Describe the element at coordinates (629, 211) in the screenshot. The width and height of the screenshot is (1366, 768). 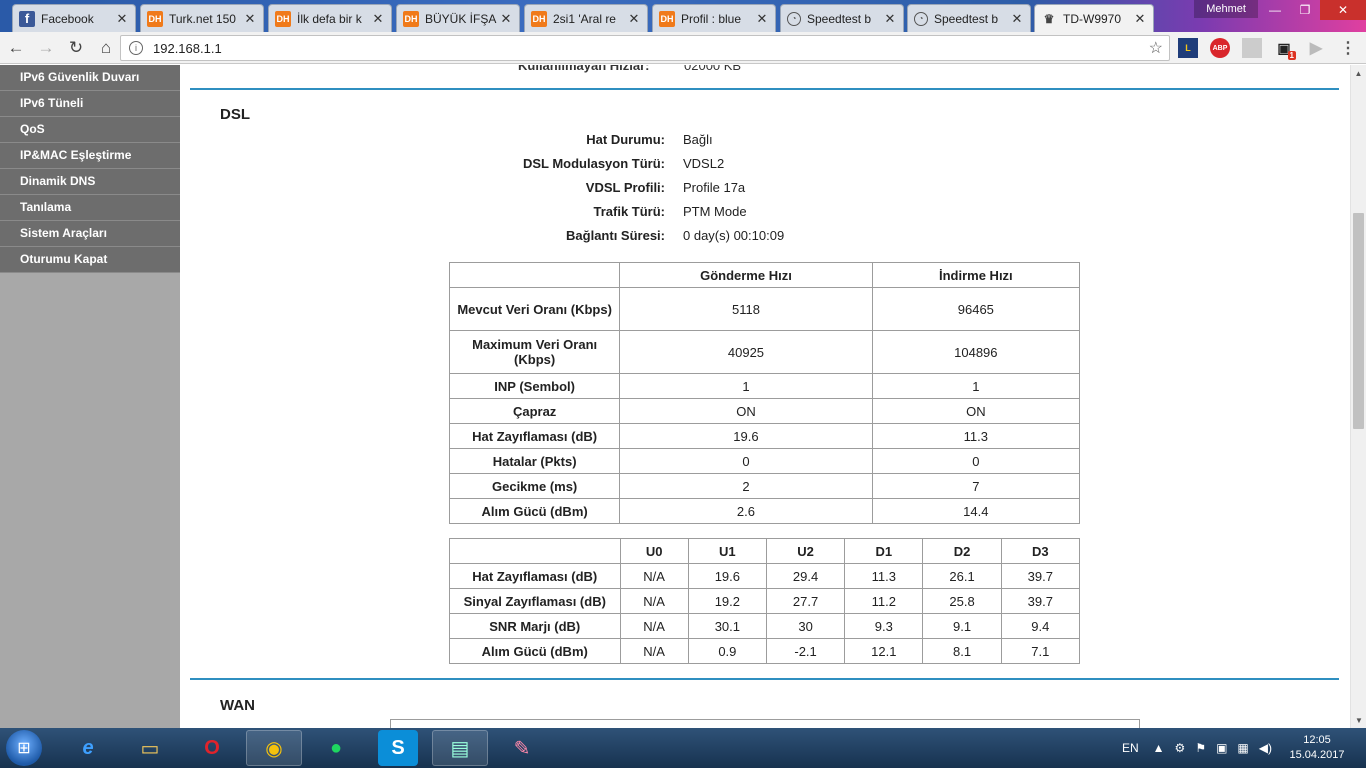
I see `field-label: Trafik Türü:` at that location.